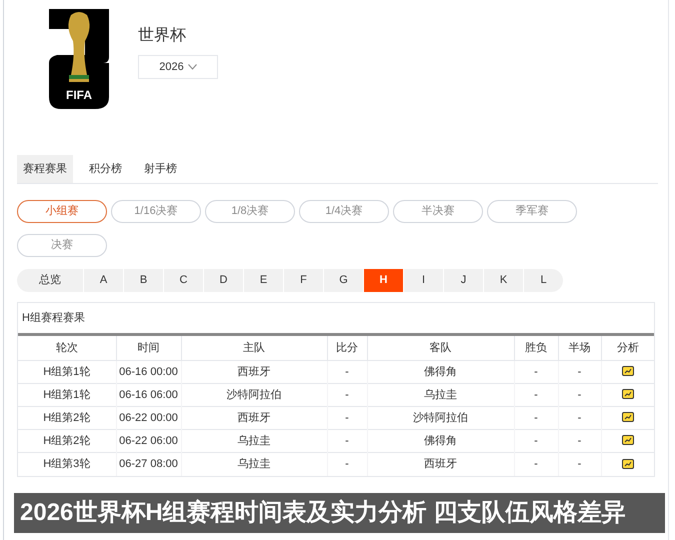  I want to click on table-cell: 06-27 08:00, so click(148, 464).